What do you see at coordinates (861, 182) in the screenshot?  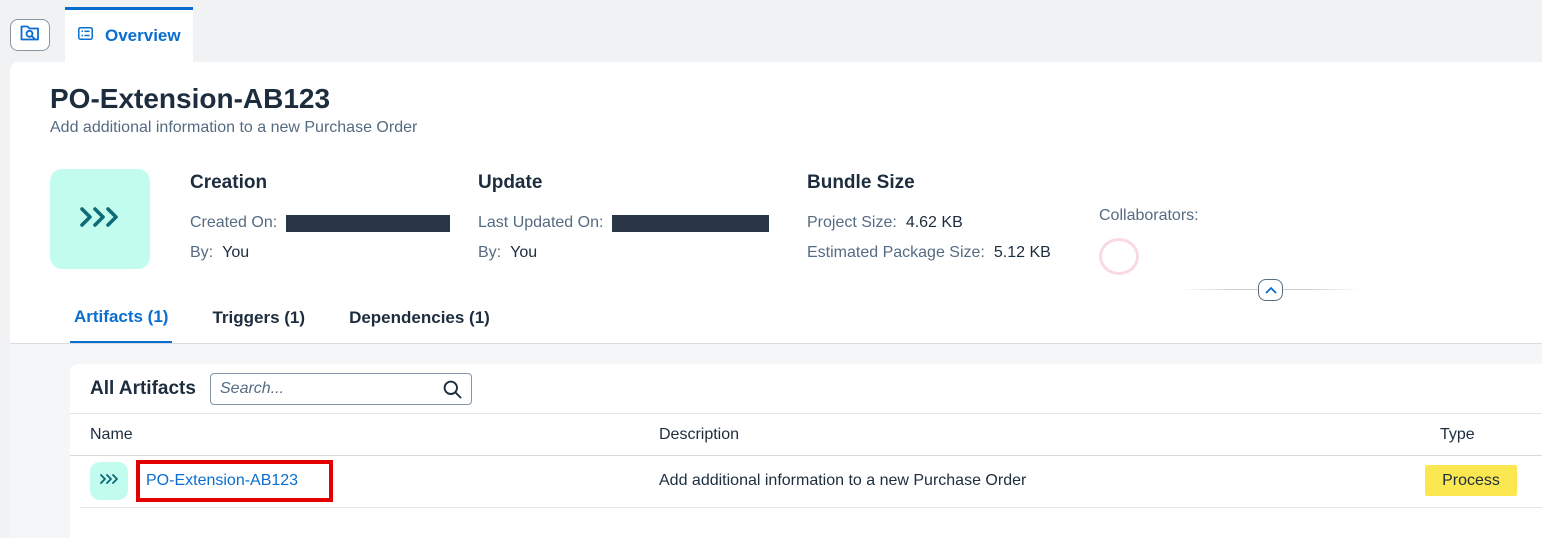 I see `bundle-size-heading: Bundle Size` at bounding box center [861, 182].